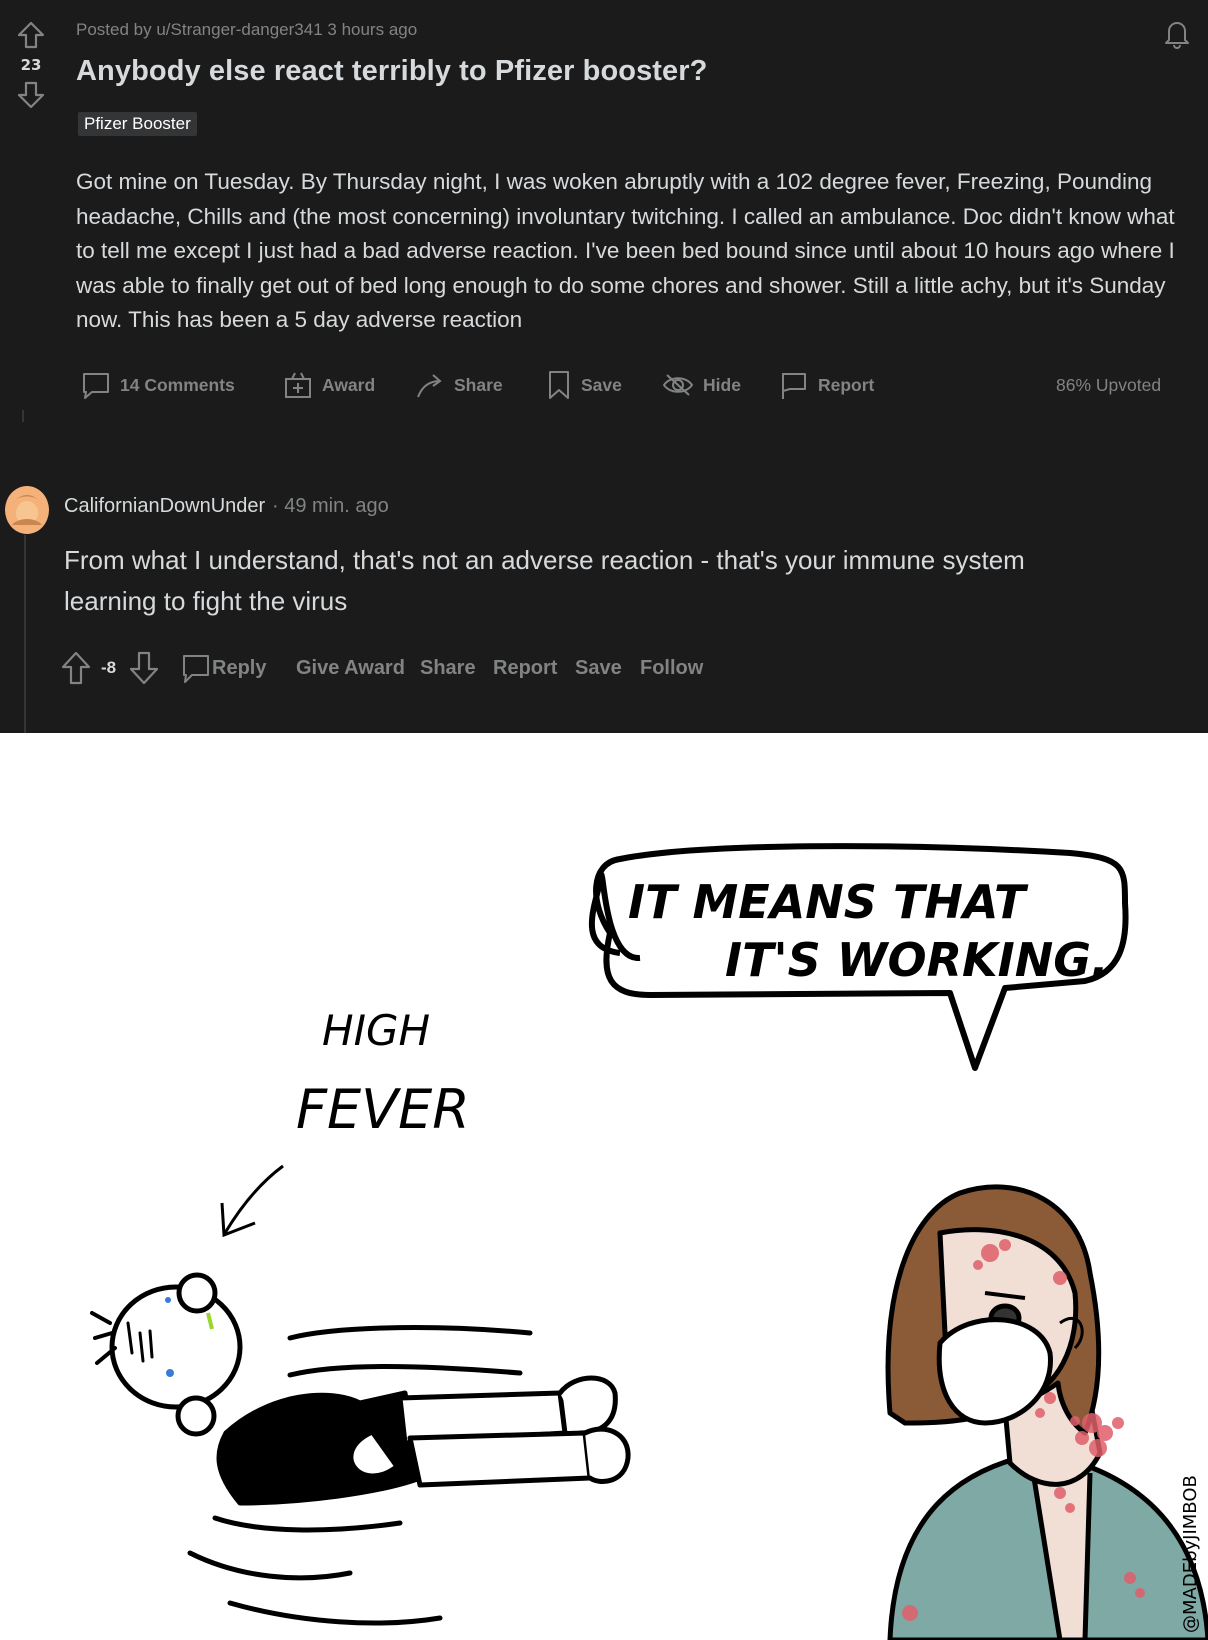 The width and height of the screenshot is (1208, 1640). I want to click on hide-eye-icon, so click(678, 385).